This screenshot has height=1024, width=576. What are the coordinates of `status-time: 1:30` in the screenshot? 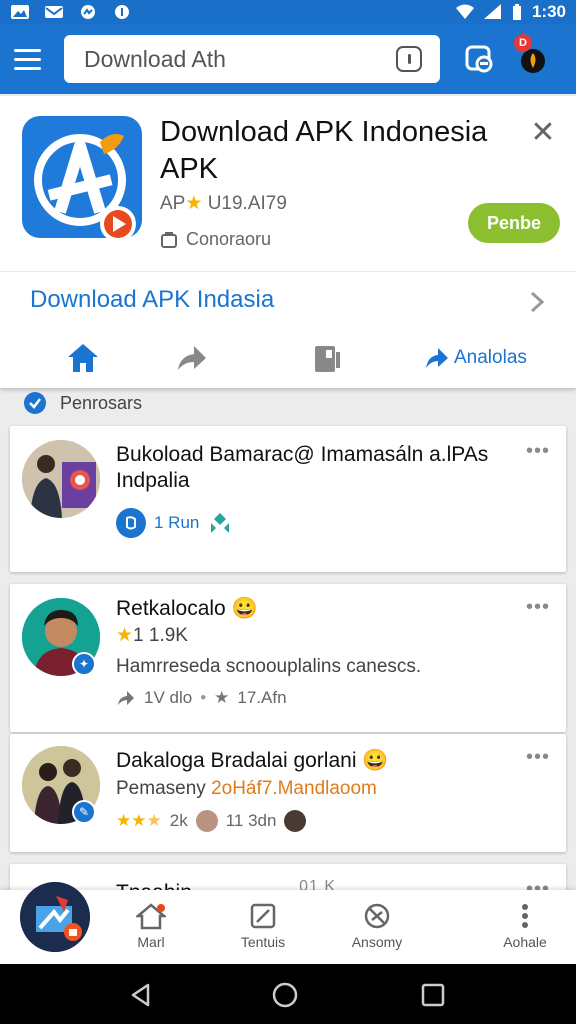 It's located at (548, 11).